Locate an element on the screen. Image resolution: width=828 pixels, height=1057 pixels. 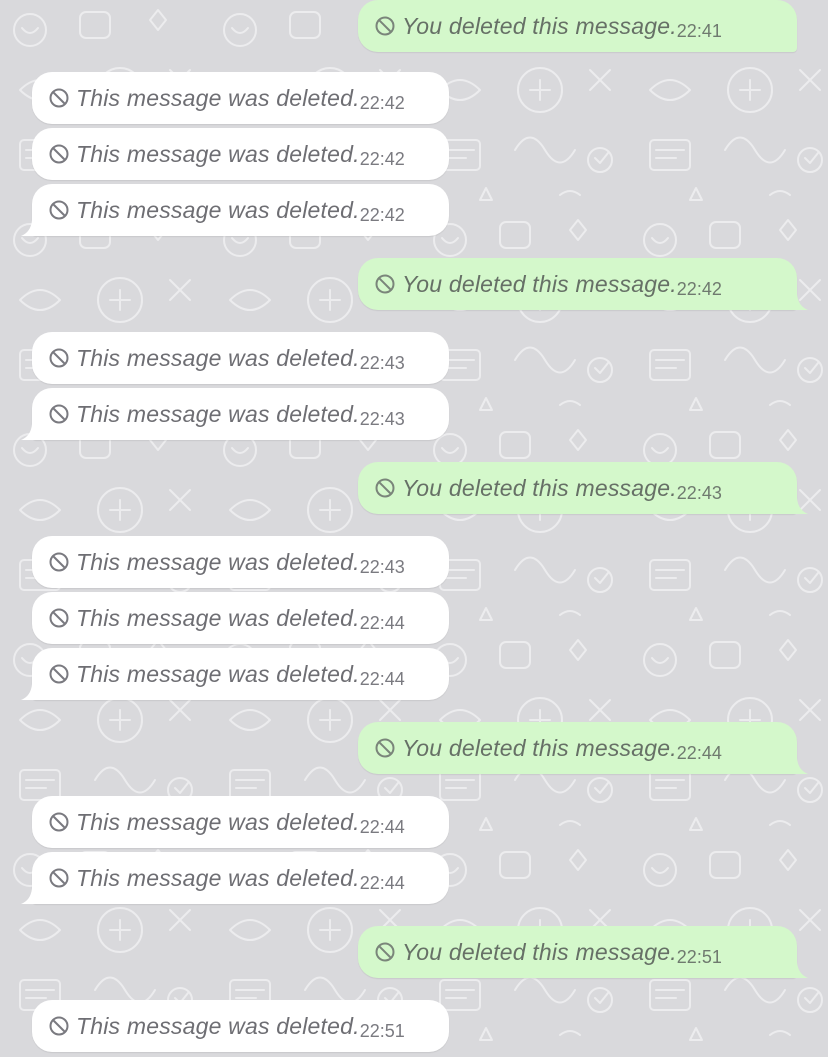
message-bubble-outgoing: You deleted this message. 22:43 is located at coordinates (583, 488).